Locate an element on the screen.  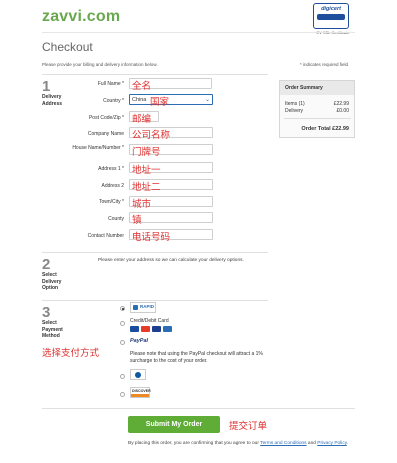
step1-number: 1 is located at coordinates (46, 86).